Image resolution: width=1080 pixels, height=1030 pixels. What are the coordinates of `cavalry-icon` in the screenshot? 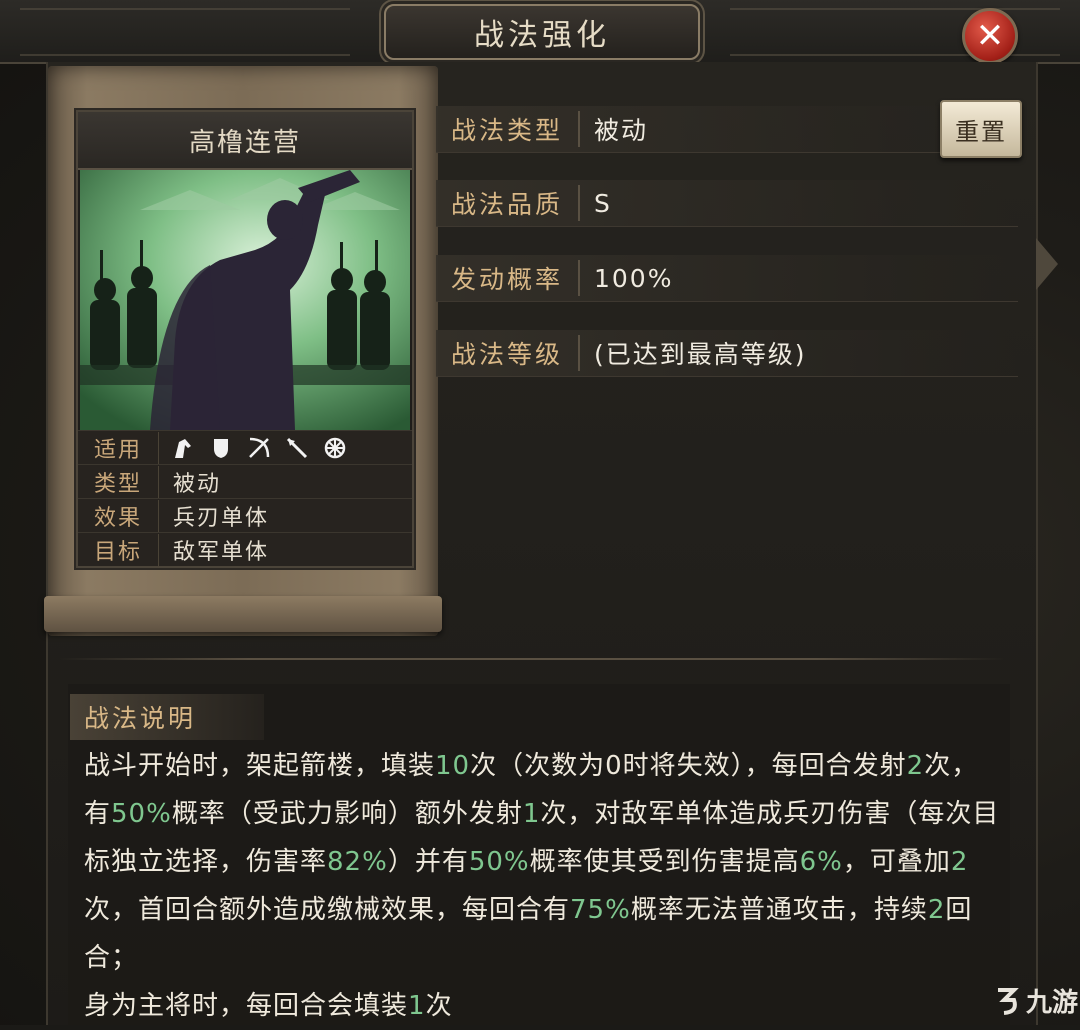 It's located at (183, 448).